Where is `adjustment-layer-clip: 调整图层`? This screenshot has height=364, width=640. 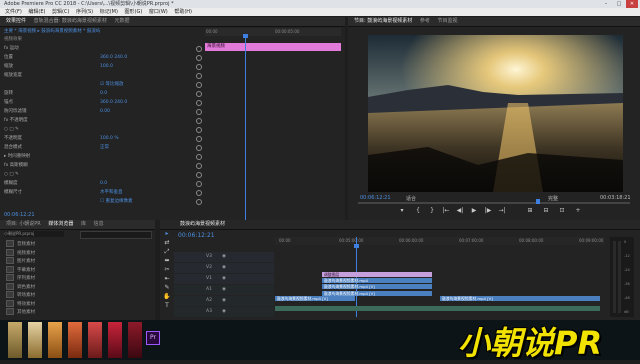
adjustment-layer-clip: 调整图层 is located at coordinates (377, 274).